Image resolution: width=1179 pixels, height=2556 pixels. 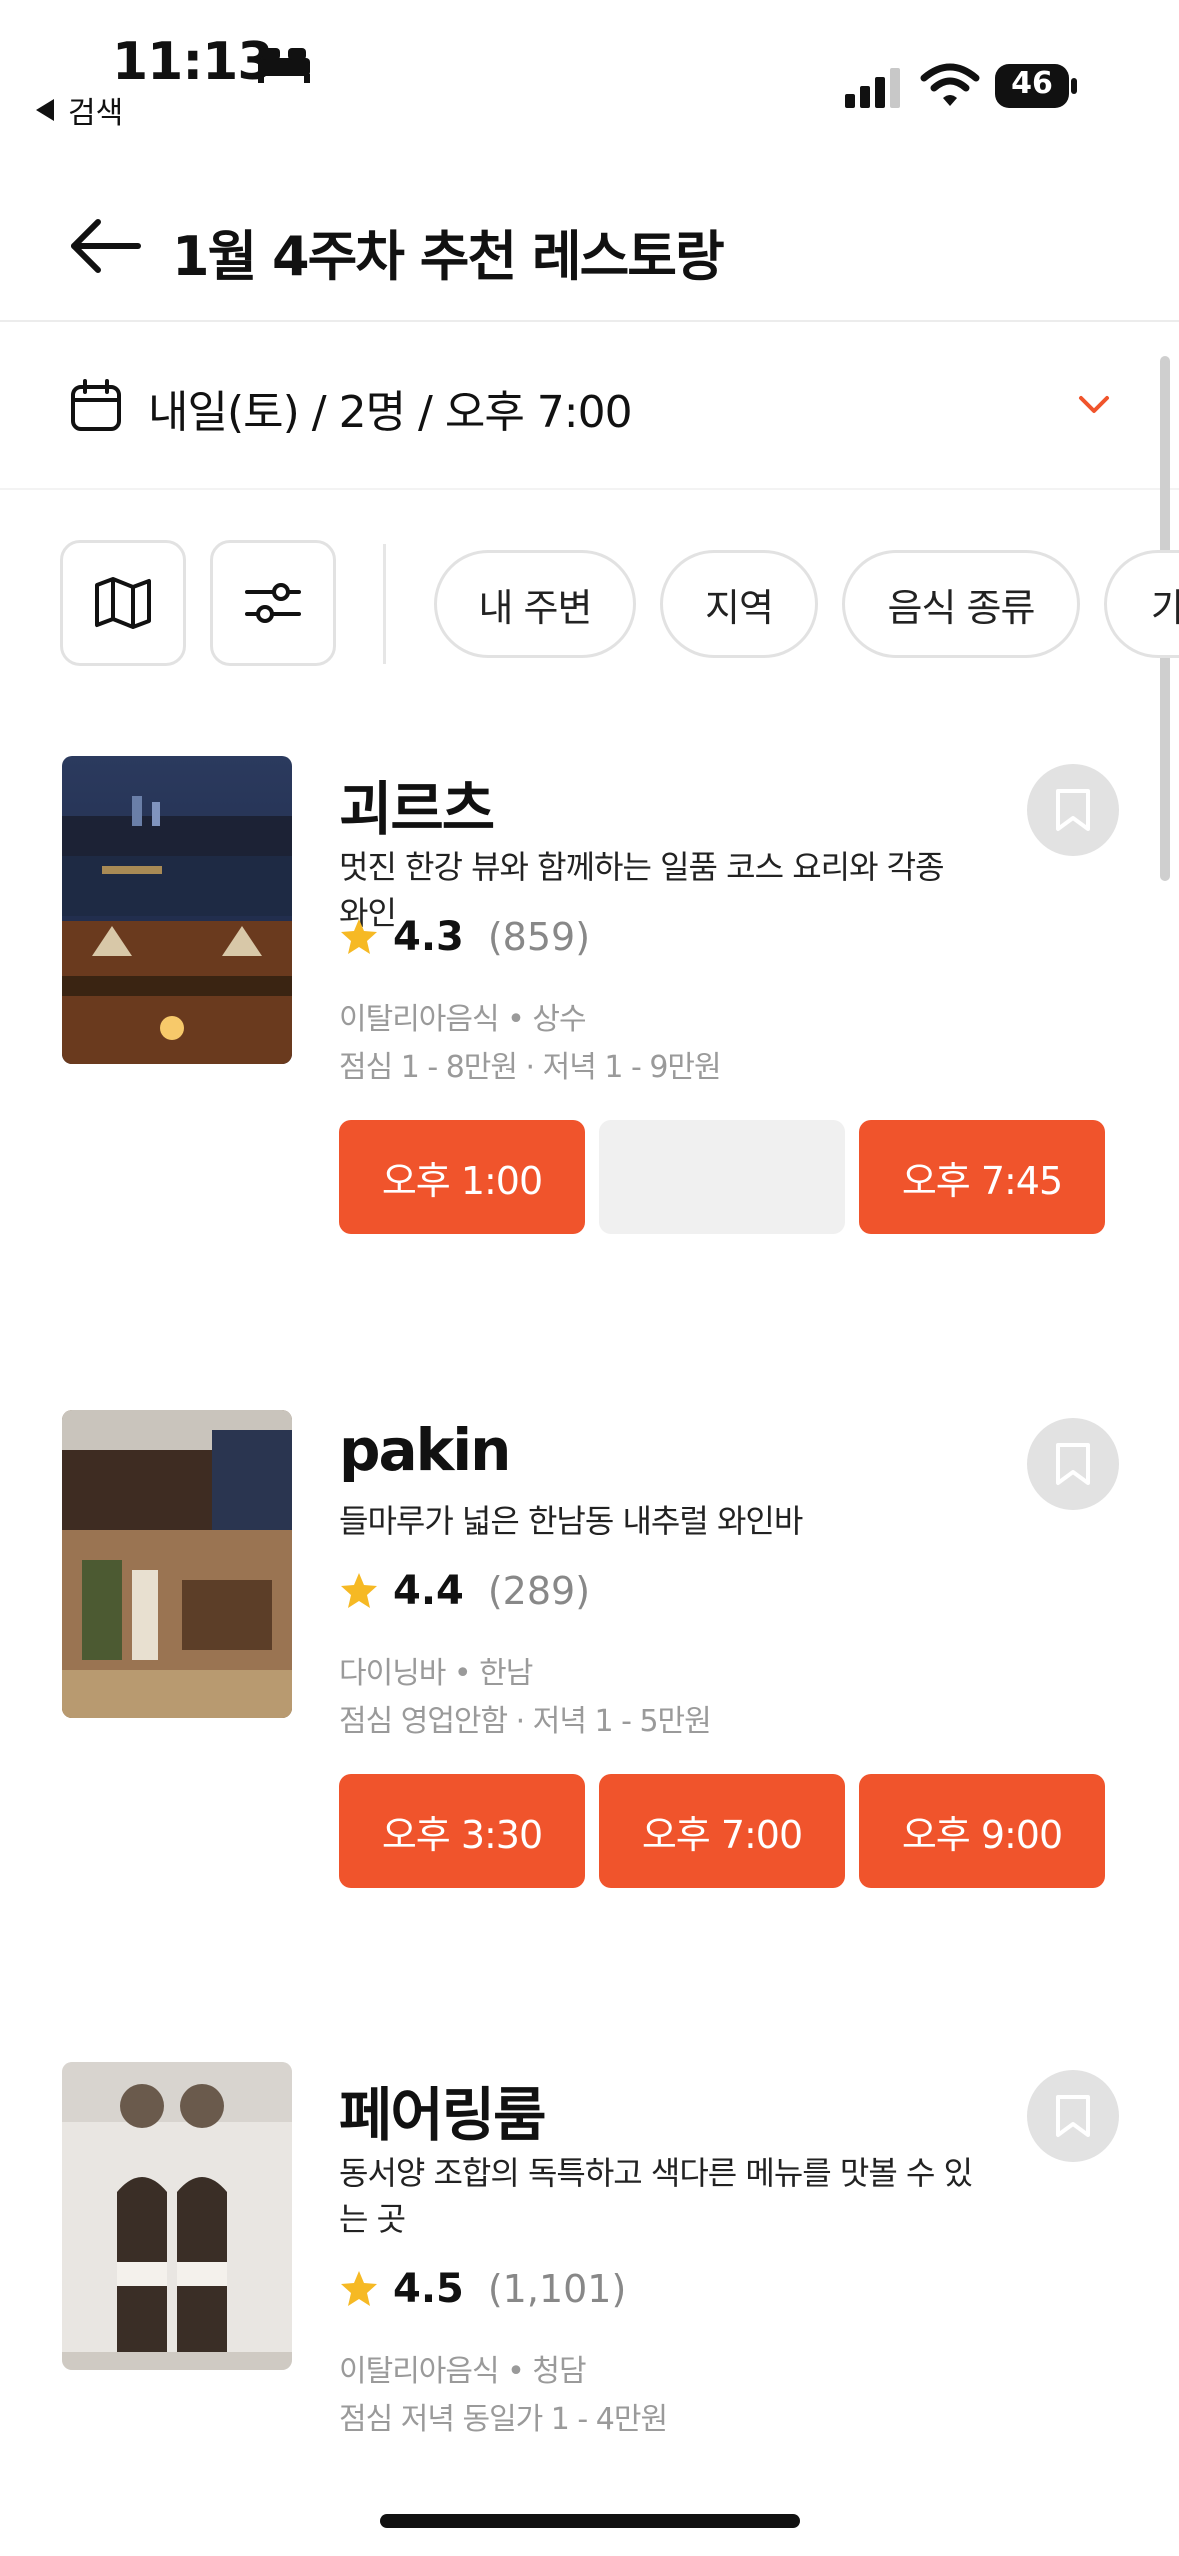 I want to click on battery-icon: 46, so click(x=1036, y=86).